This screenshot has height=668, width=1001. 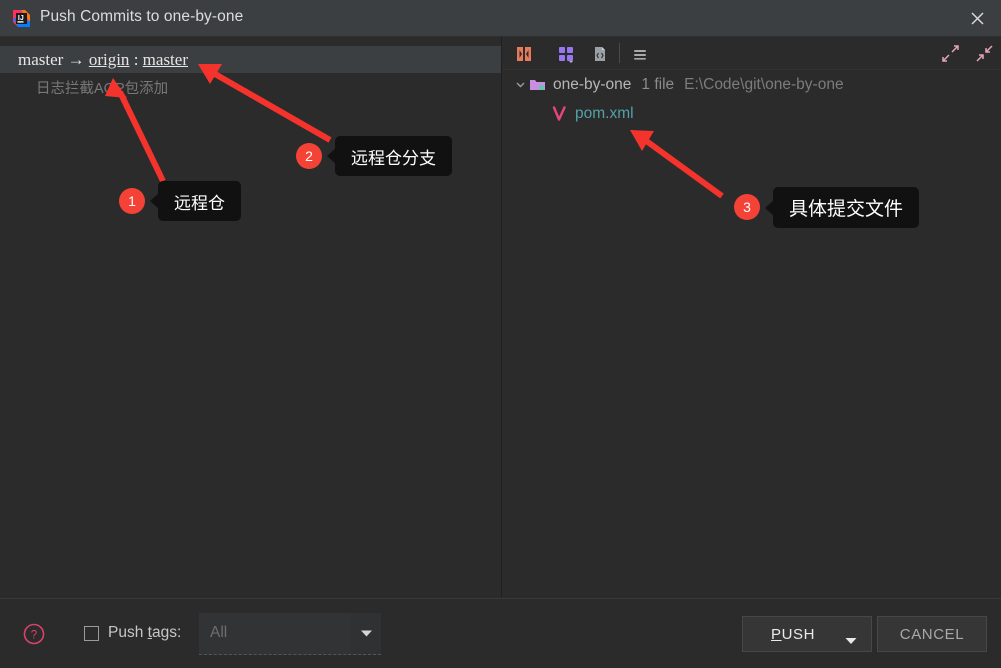 I want to click on annotation-badge-3: 3, so click(x=747, y=207).